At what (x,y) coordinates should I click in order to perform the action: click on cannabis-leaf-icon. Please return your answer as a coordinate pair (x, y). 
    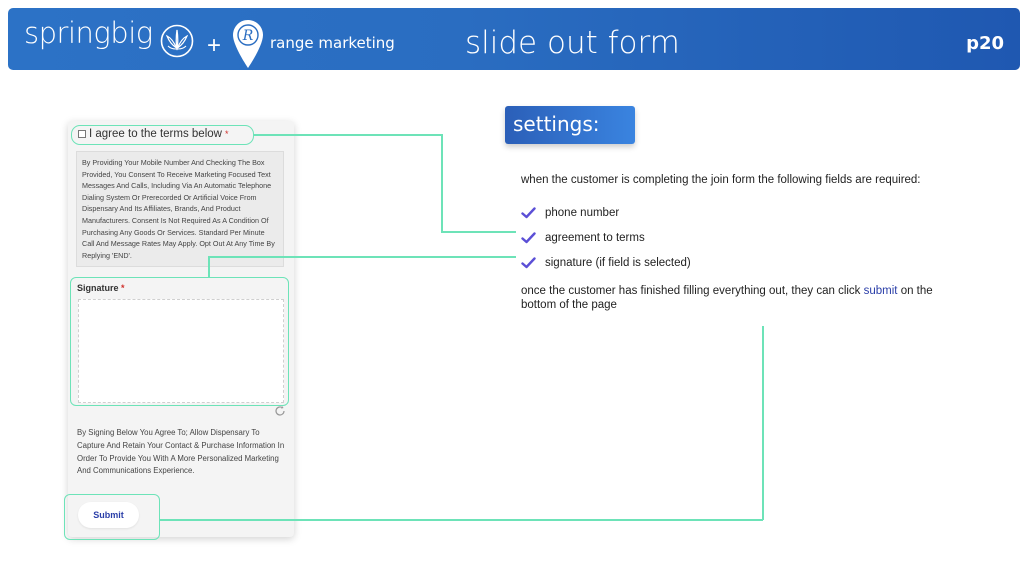
    Looking at the image, I should click on (177, 41).